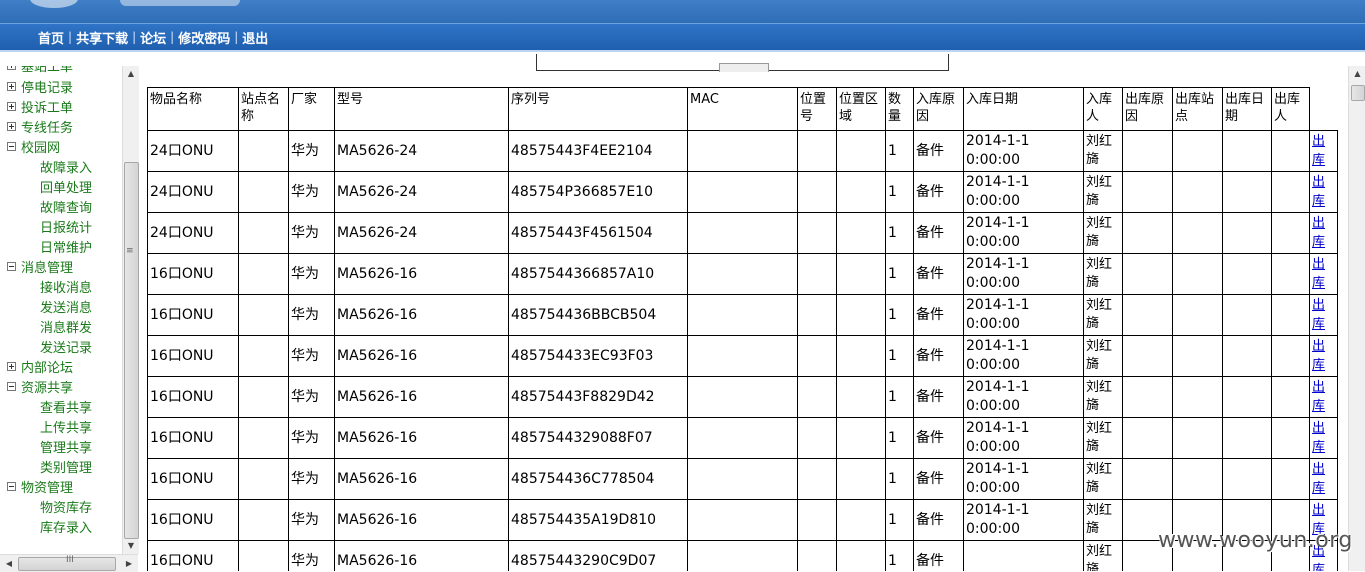 The image size is (1365, 572). I want to click on scroll-right-arrow-icon: ▶, so click(129, 563).